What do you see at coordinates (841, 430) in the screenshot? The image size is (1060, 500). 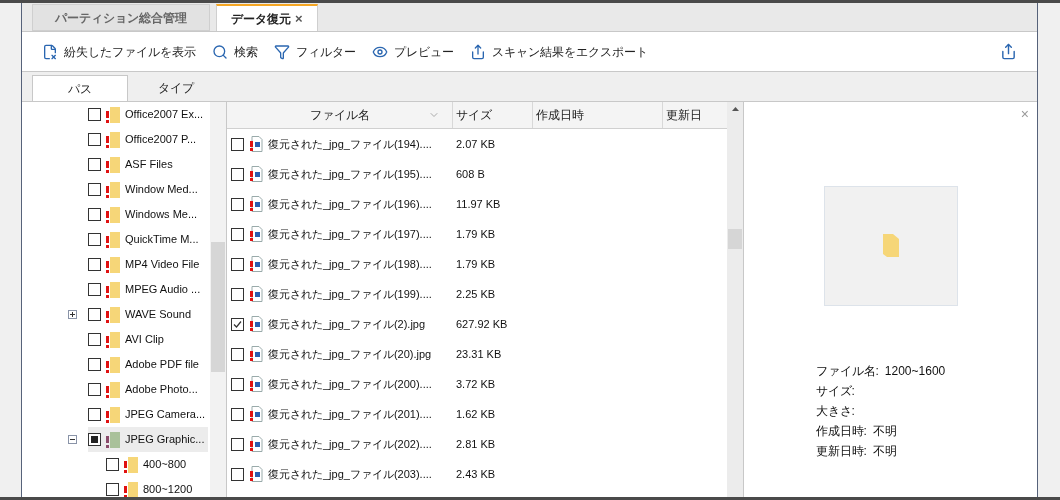 I see `info-label: 作成日時:` at bounding box center [841, 430].